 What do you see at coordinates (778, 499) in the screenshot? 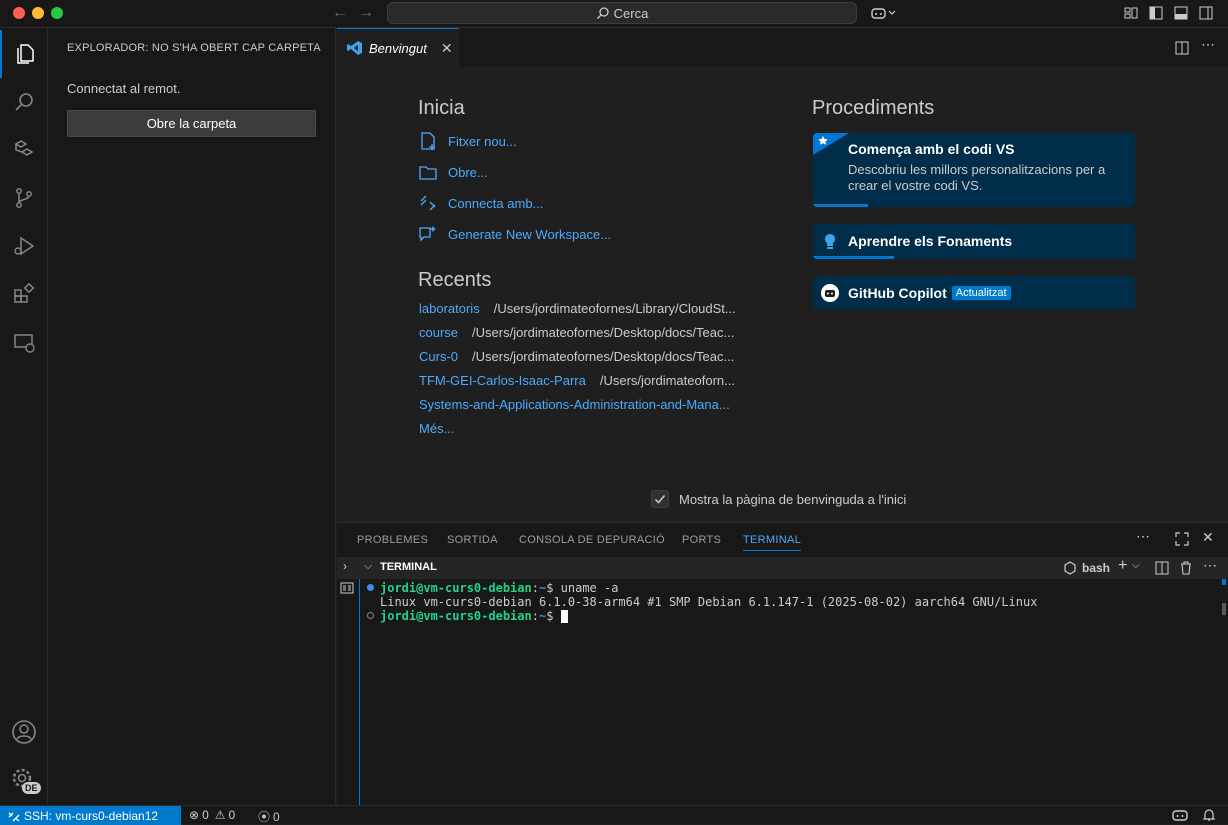
I see `show-on-startup-checkbox: Mostra la pàgina de benvinguda a l'inici` at bounding box center [778, 499].